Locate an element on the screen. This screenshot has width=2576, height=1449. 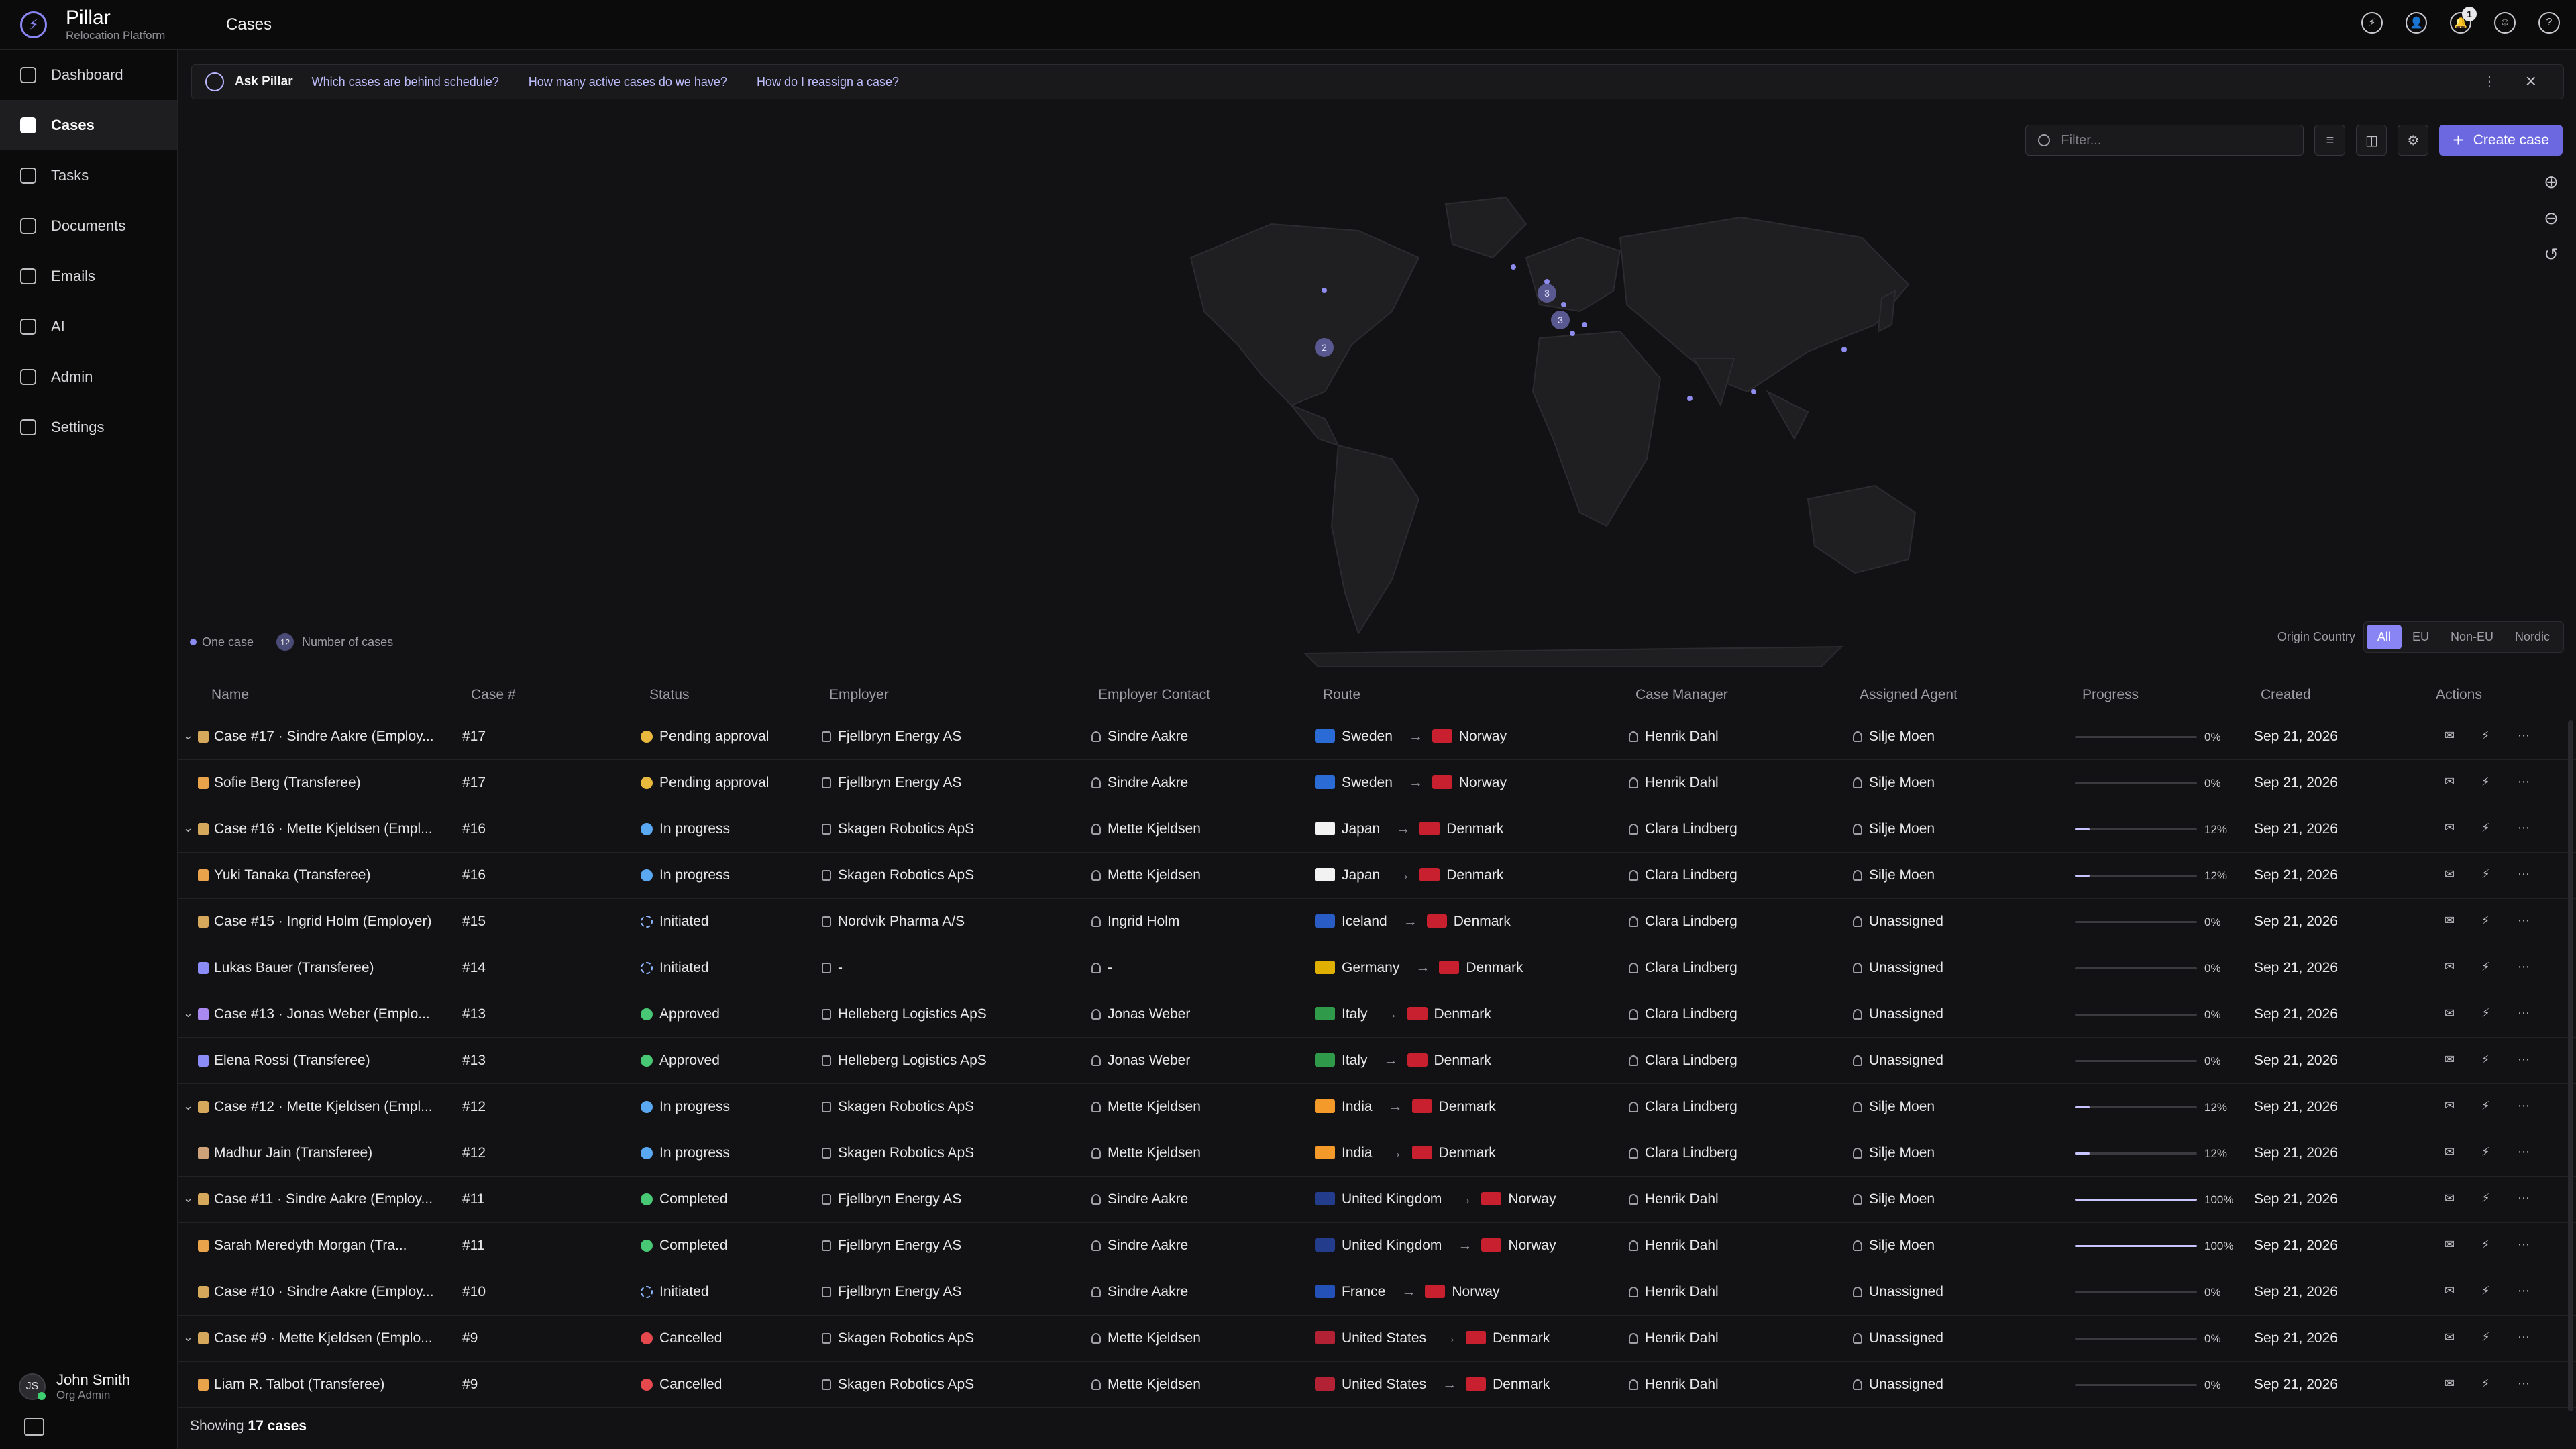
row-name: Liam R. Talbot (Transferee) is located at coordinates (299, 1384).